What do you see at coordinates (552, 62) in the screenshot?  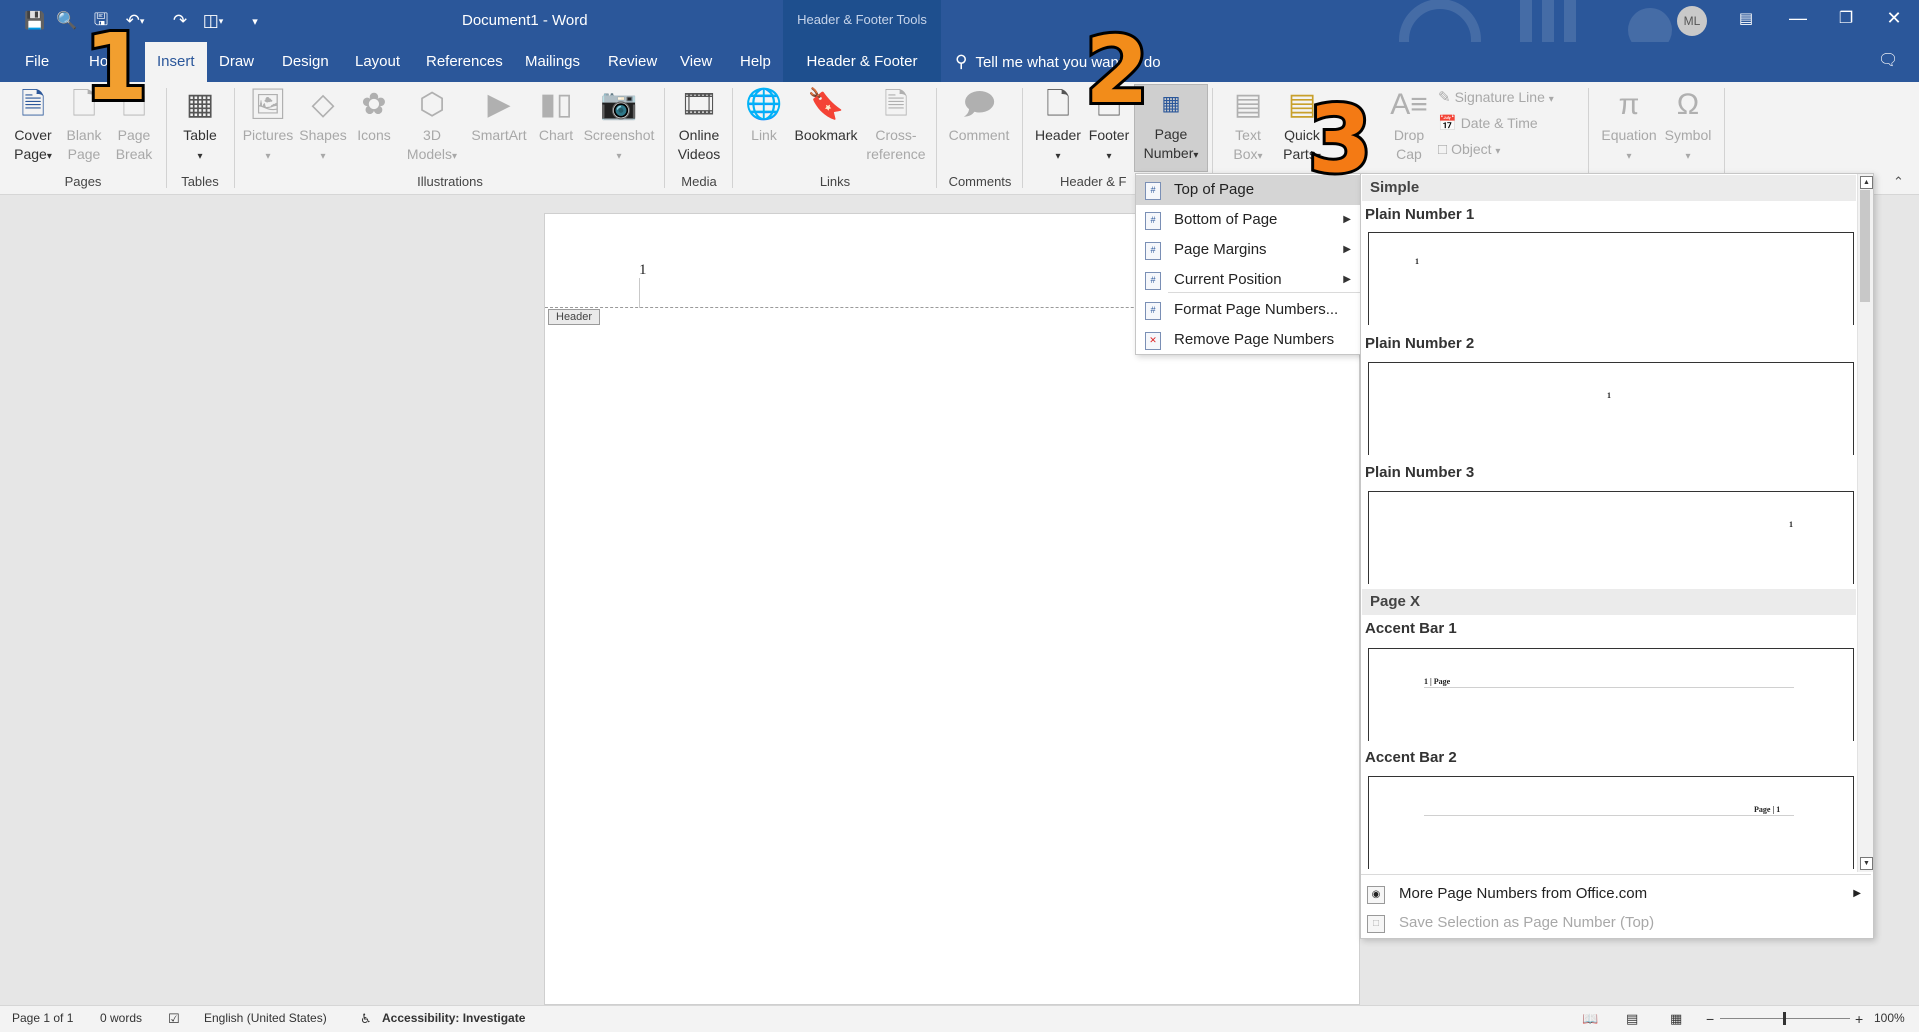 I see `tab-mailings: Mailings` at bounding box center [552, 62].